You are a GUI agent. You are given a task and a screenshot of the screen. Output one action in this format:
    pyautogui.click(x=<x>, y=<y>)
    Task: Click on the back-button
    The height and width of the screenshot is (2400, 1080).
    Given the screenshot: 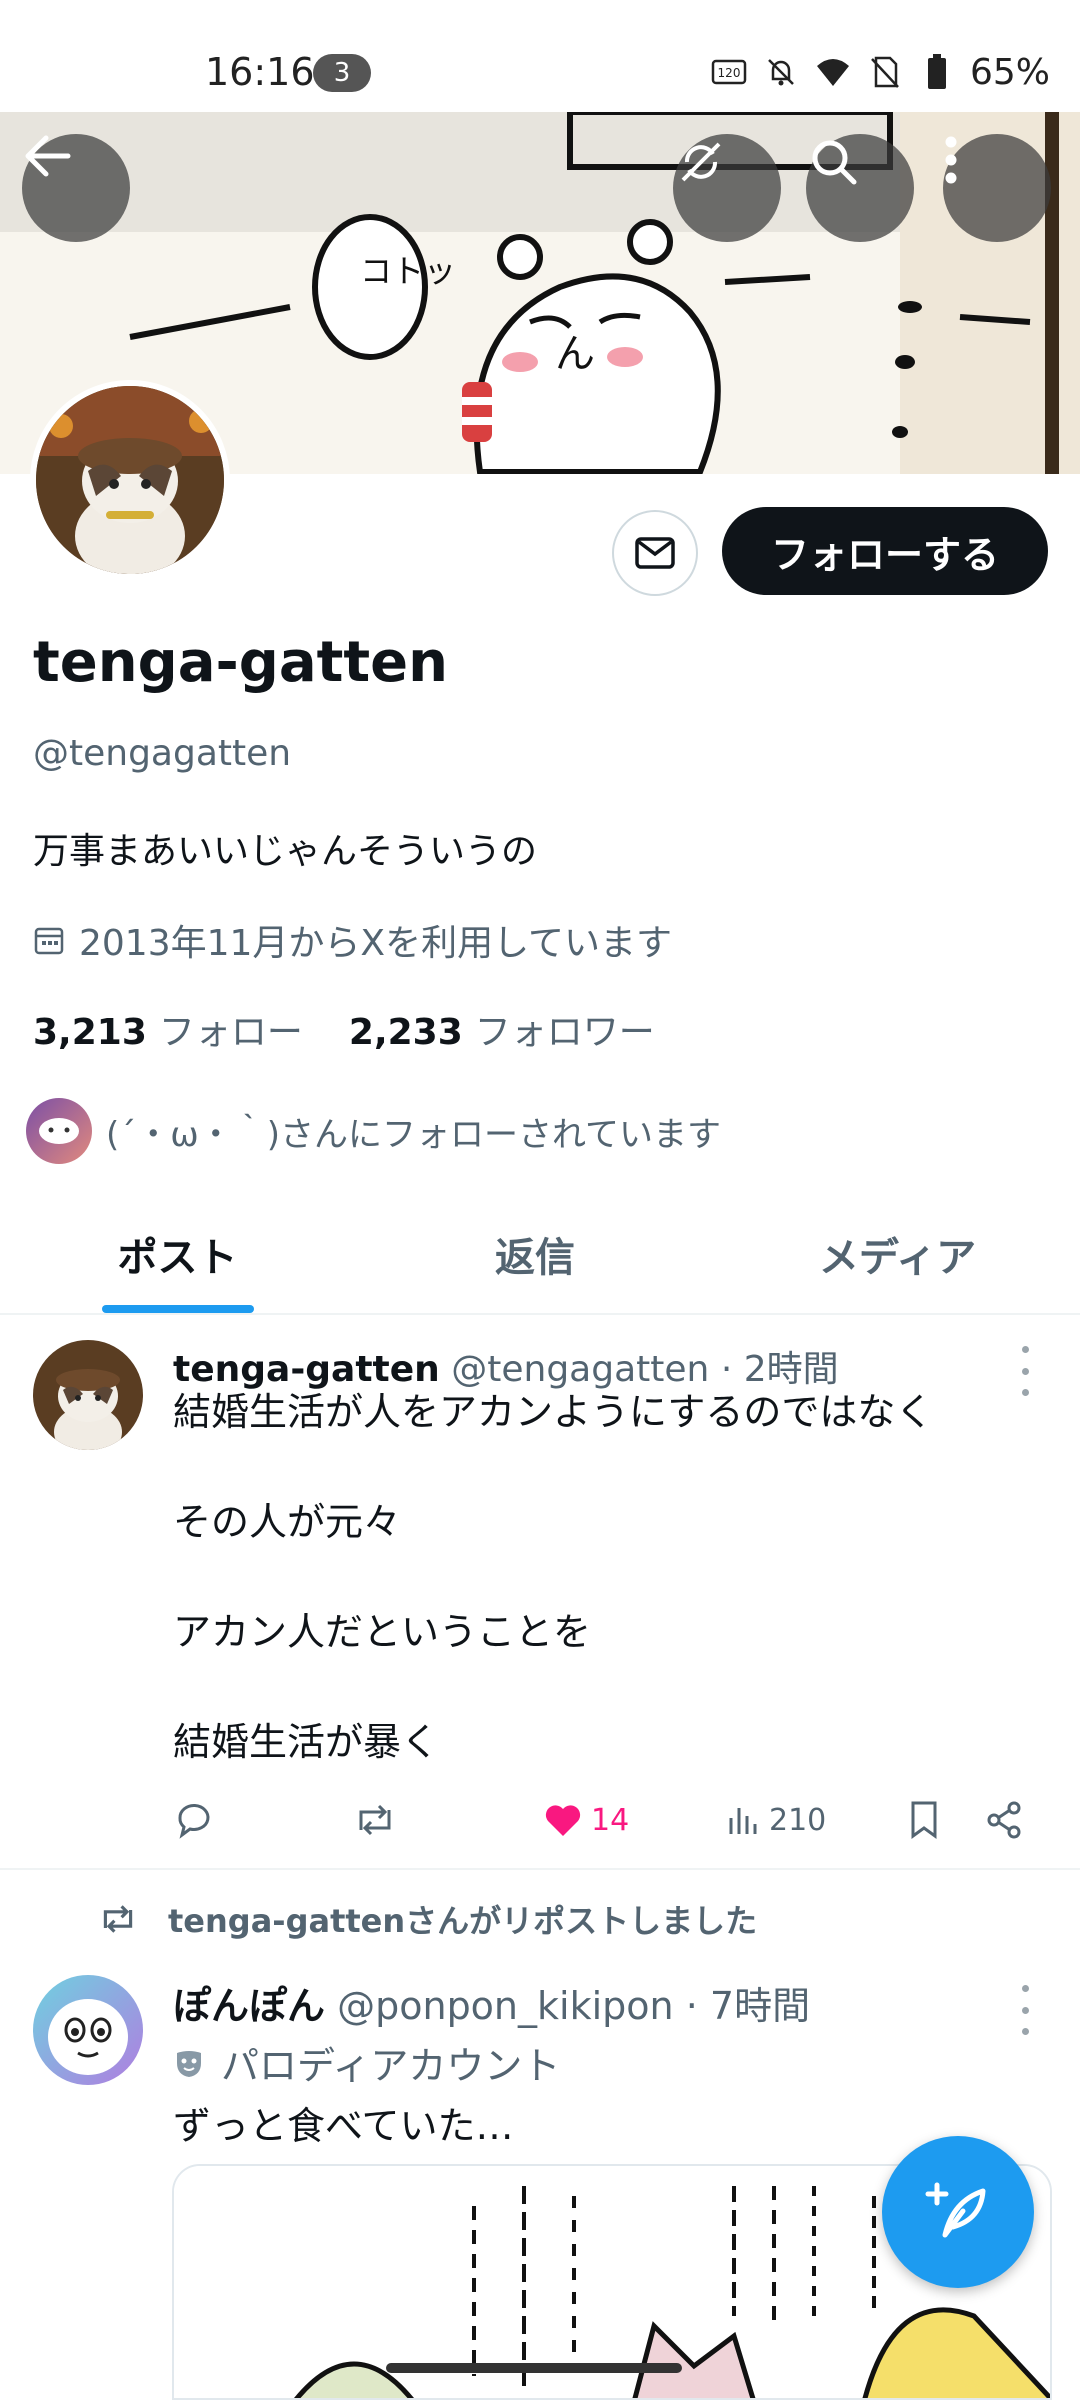 What is the action you would take?
    pyautogui.click(x=76, y=188)
    